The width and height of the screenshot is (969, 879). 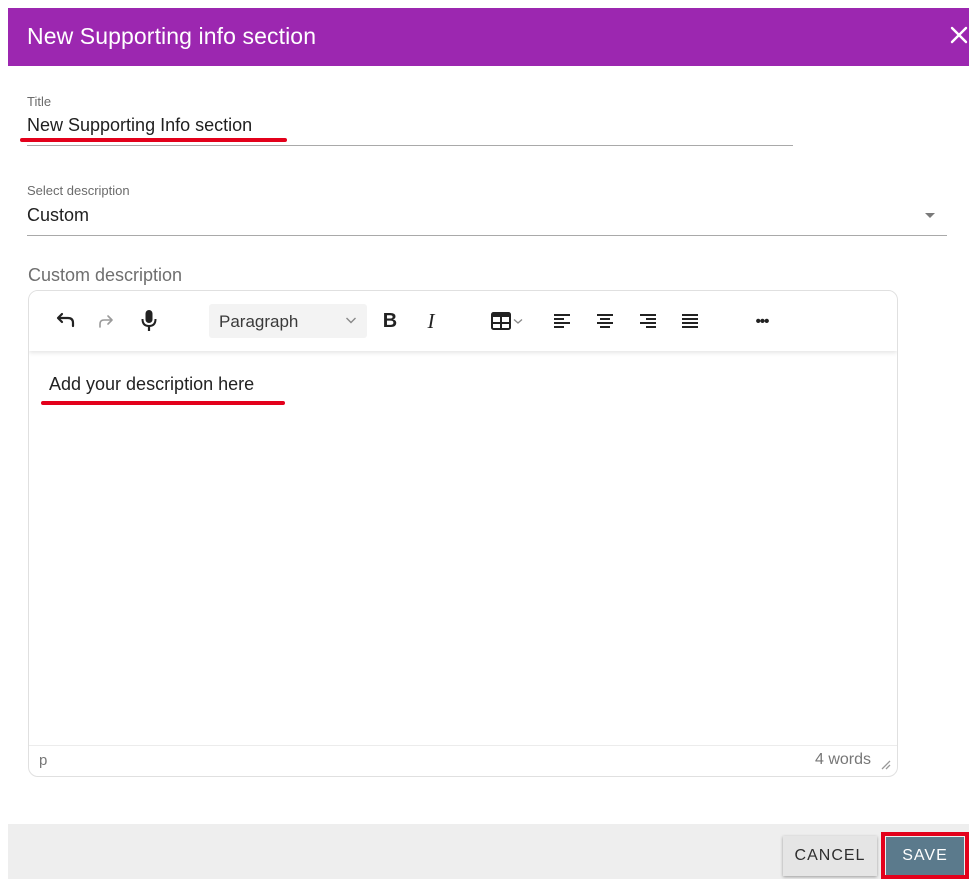 What do you see at coordinates (78, 190) in the screenshot?
I see `description-select-label: Select description` at bounding box center [78, 190].